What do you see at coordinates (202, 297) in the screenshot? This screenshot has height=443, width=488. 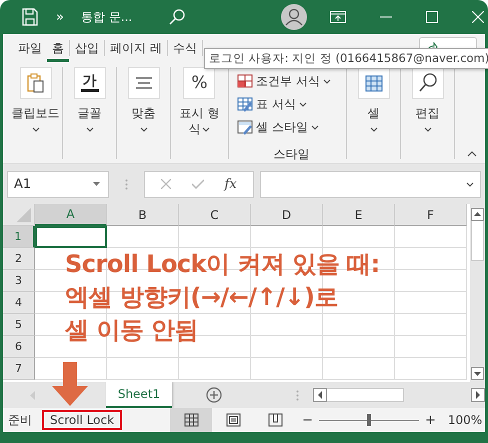 I see `annotation-text: 엑셀 방향키(→/←/↑/↓)로` at bounding box center [202, 297].